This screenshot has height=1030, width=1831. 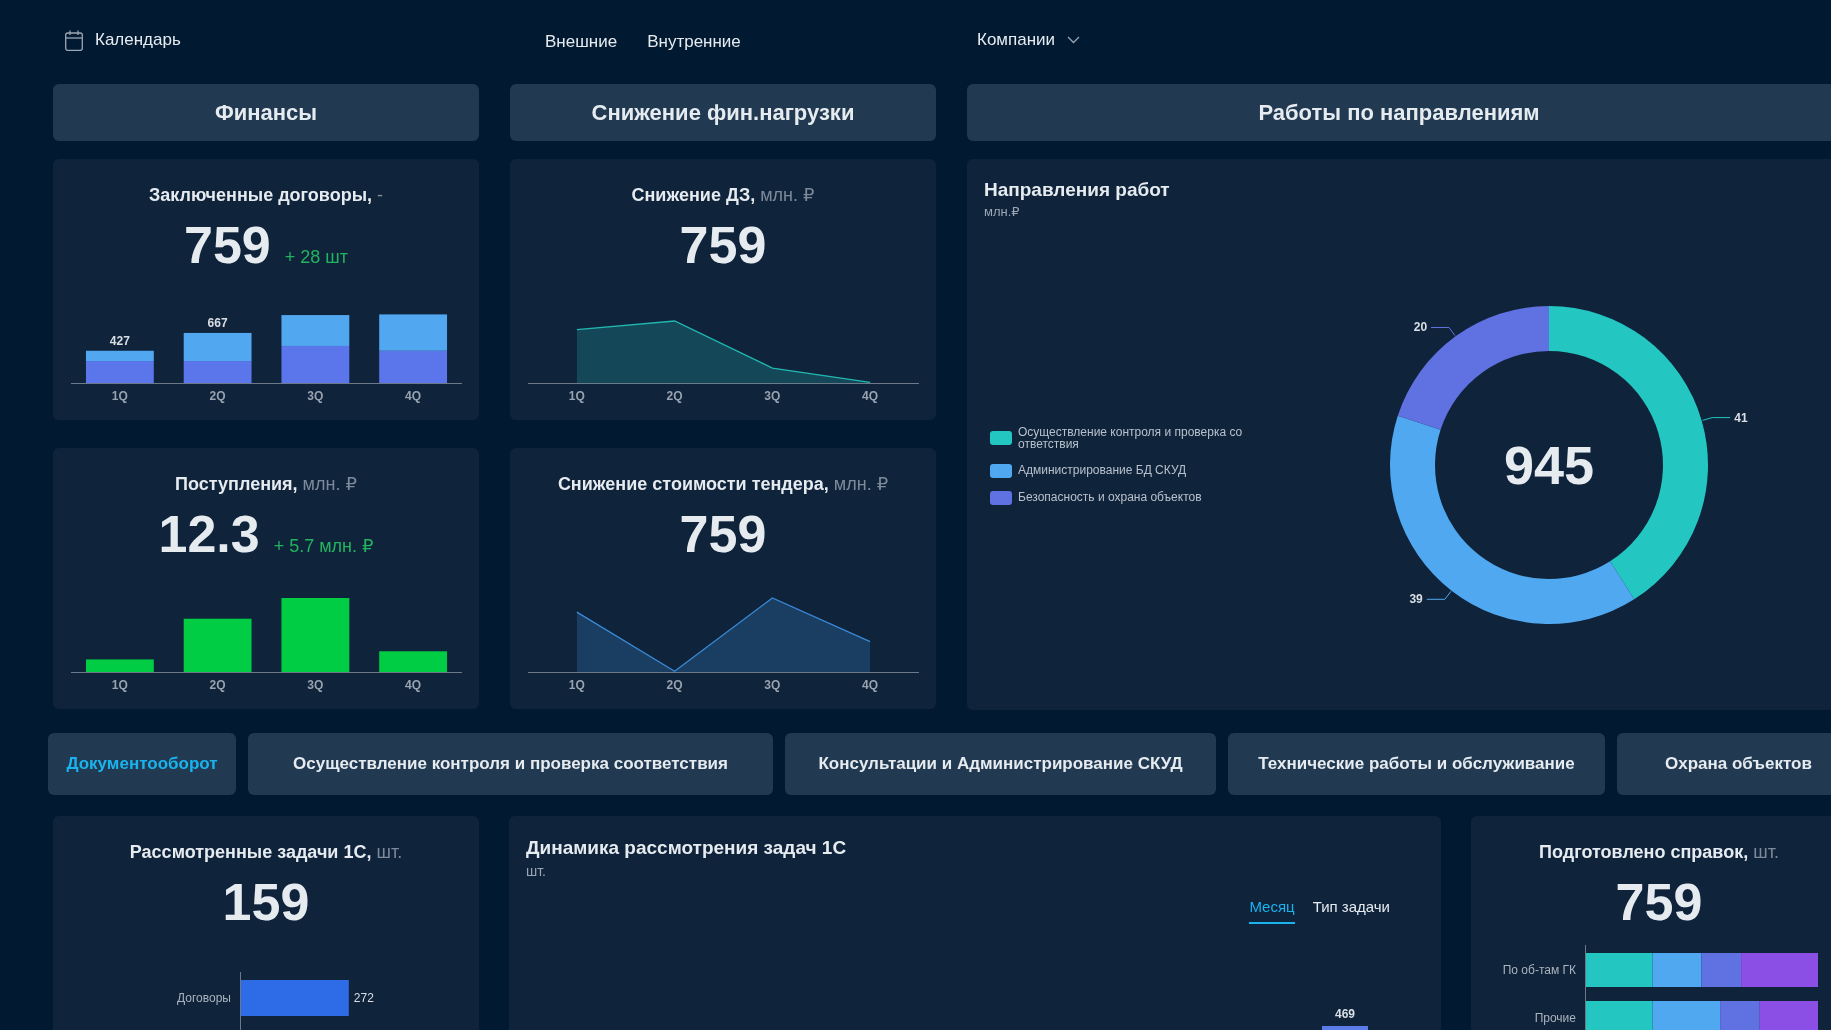 I want to click on filter-link: Внутренние, so click(x=694, y=42).